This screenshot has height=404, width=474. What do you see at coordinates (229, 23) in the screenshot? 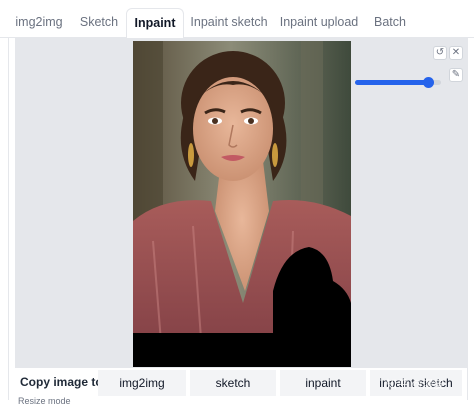
I see `tab-inpaint-sketch: Inpaint sketch` at bounding box center [229, 23].